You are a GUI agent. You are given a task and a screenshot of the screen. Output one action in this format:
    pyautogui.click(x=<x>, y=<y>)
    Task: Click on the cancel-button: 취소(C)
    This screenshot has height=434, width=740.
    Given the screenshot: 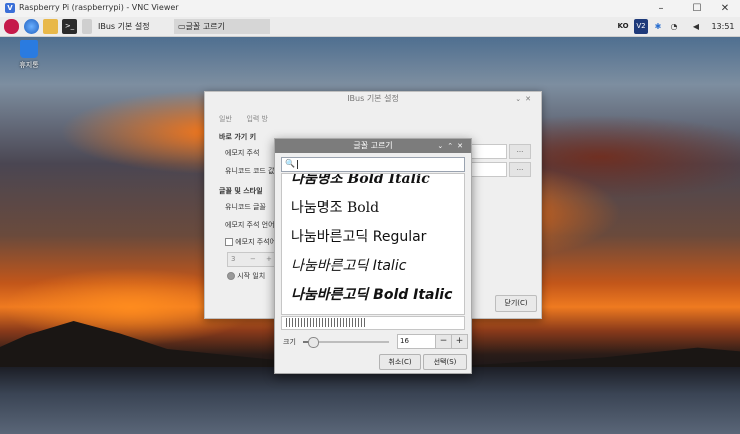 What is the action you would take?
    pyautogui.click(x=400, y=362)
    